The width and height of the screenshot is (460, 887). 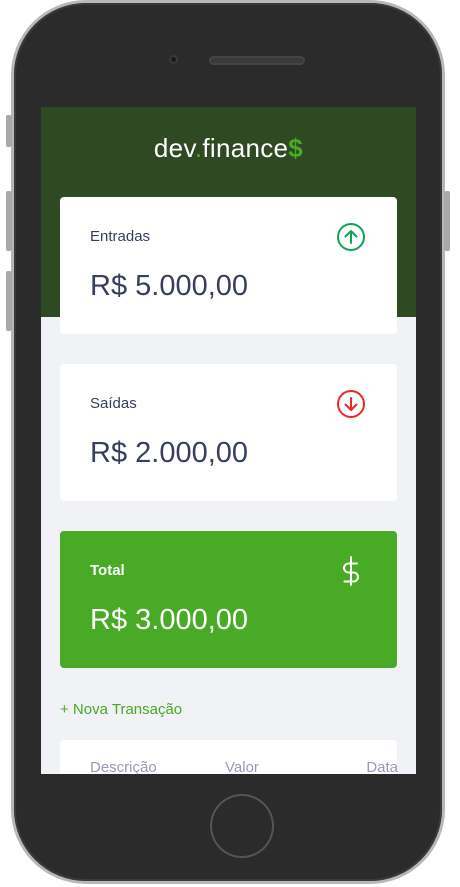 I want to click on income-amount: R$ 5.000,00, so click(x=169, y=286).